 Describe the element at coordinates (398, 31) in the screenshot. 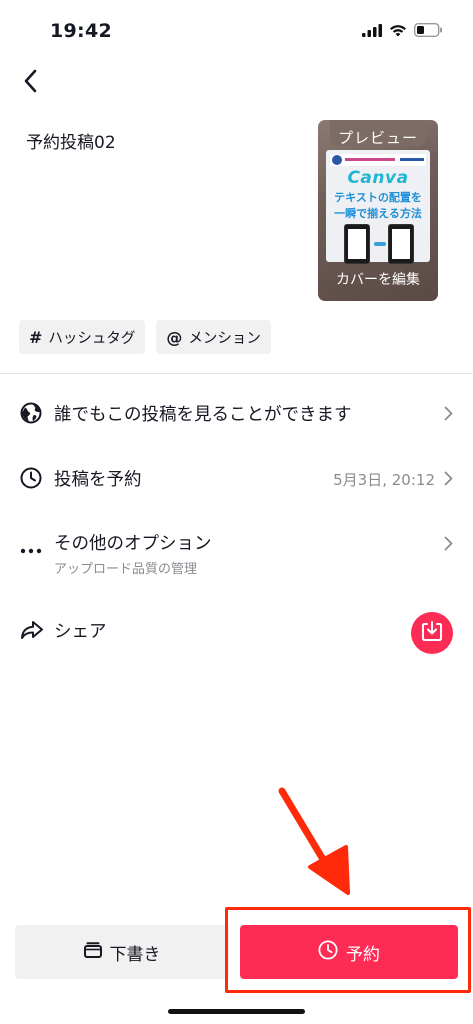

I see `wifi-icon` at that location.